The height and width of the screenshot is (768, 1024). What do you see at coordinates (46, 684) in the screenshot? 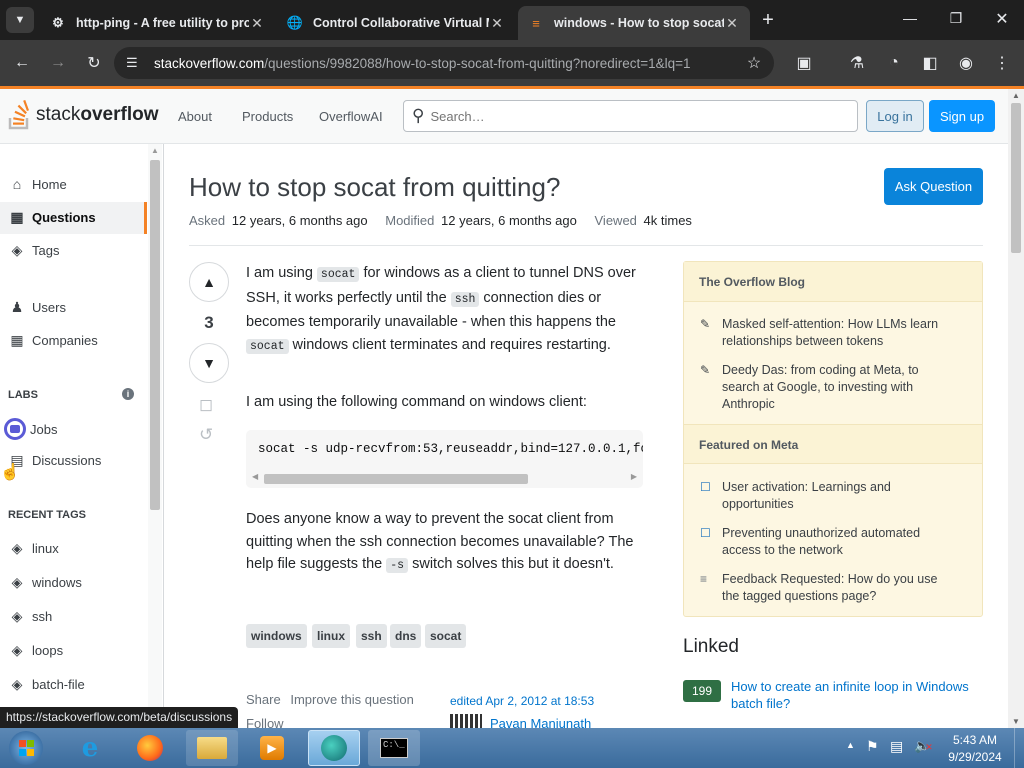
I see `recent-tag-batch-file: ◈ batch-file` at bounding box center [46, 684].